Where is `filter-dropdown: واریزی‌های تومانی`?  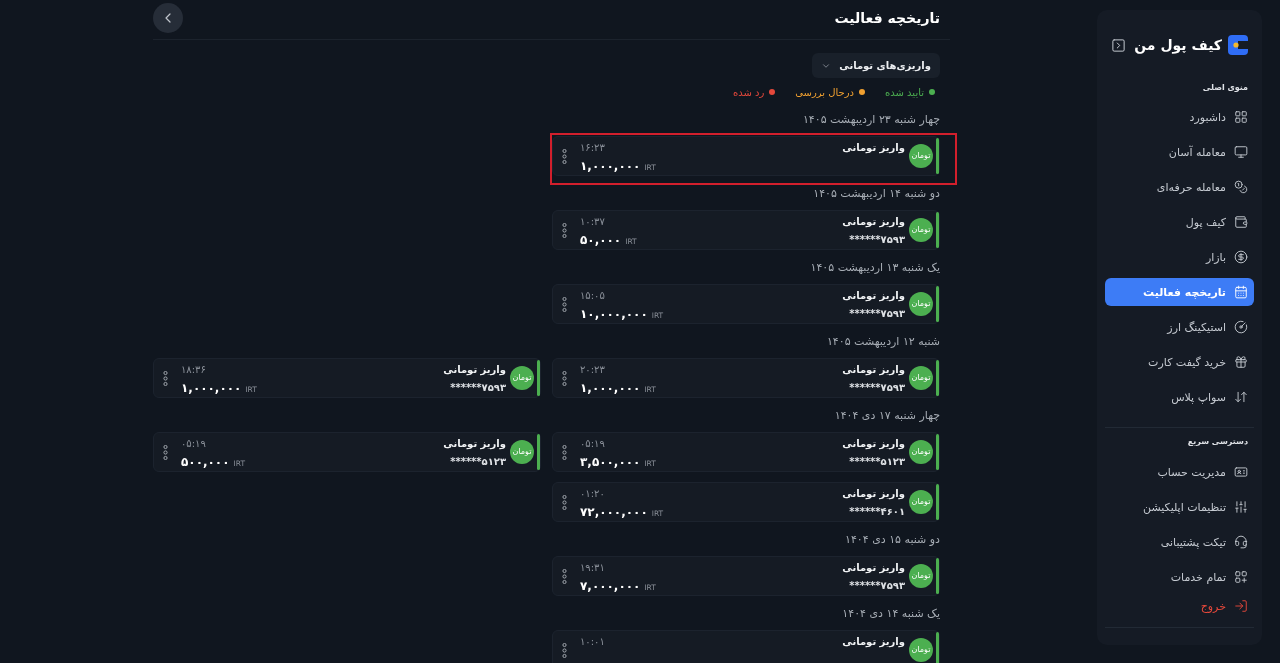
filter-dropdown: واریزی‌های تومانی is located at coordinates (876, 65).